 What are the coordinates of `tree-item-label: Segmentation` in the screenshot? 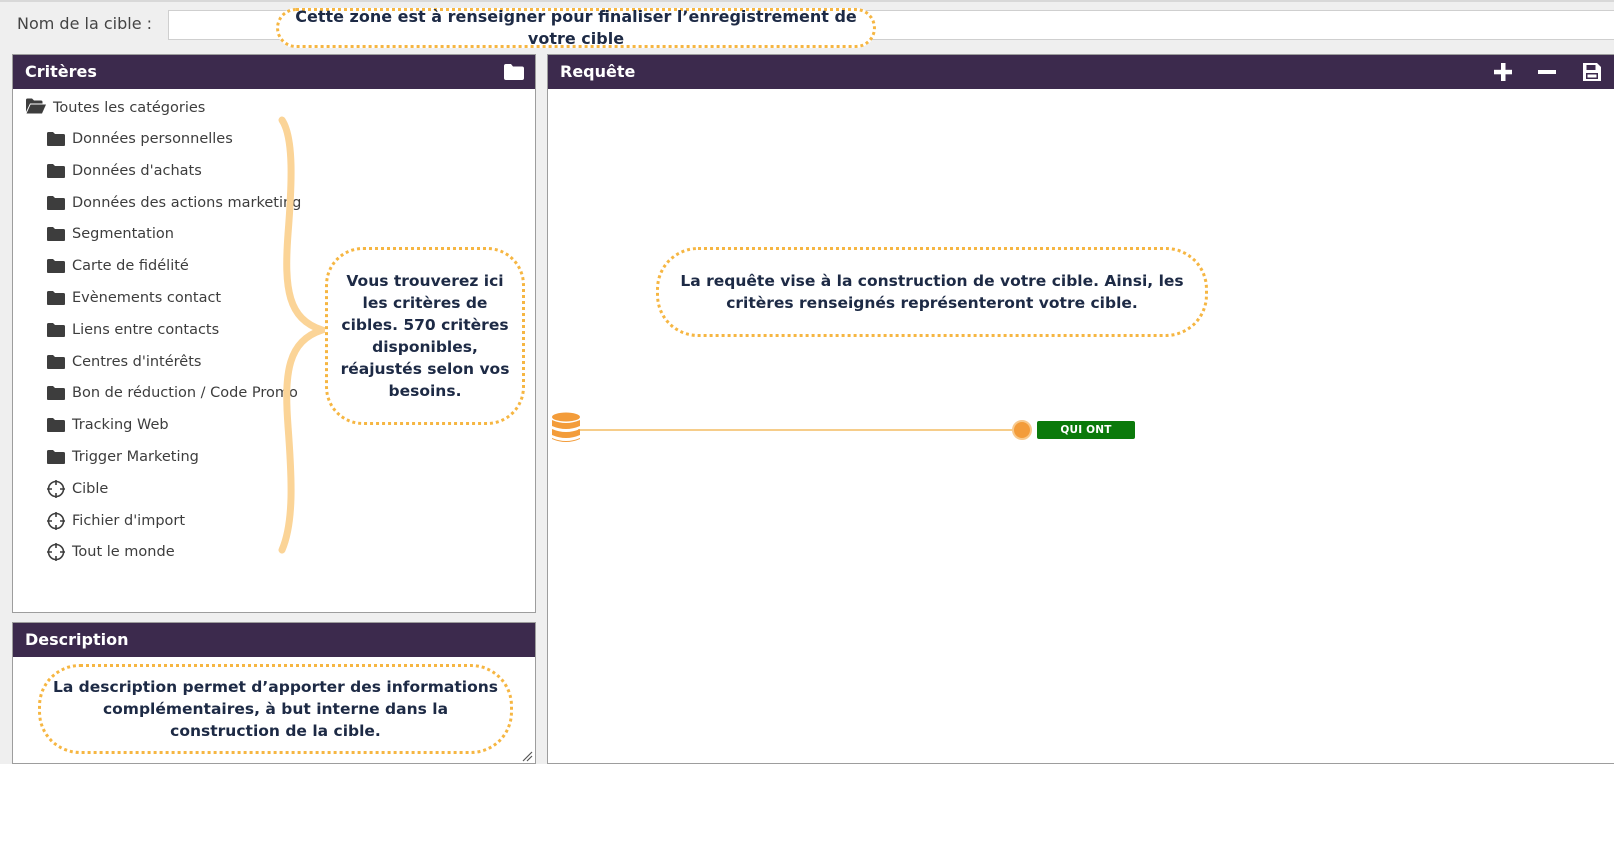 It's located at (123, 234).